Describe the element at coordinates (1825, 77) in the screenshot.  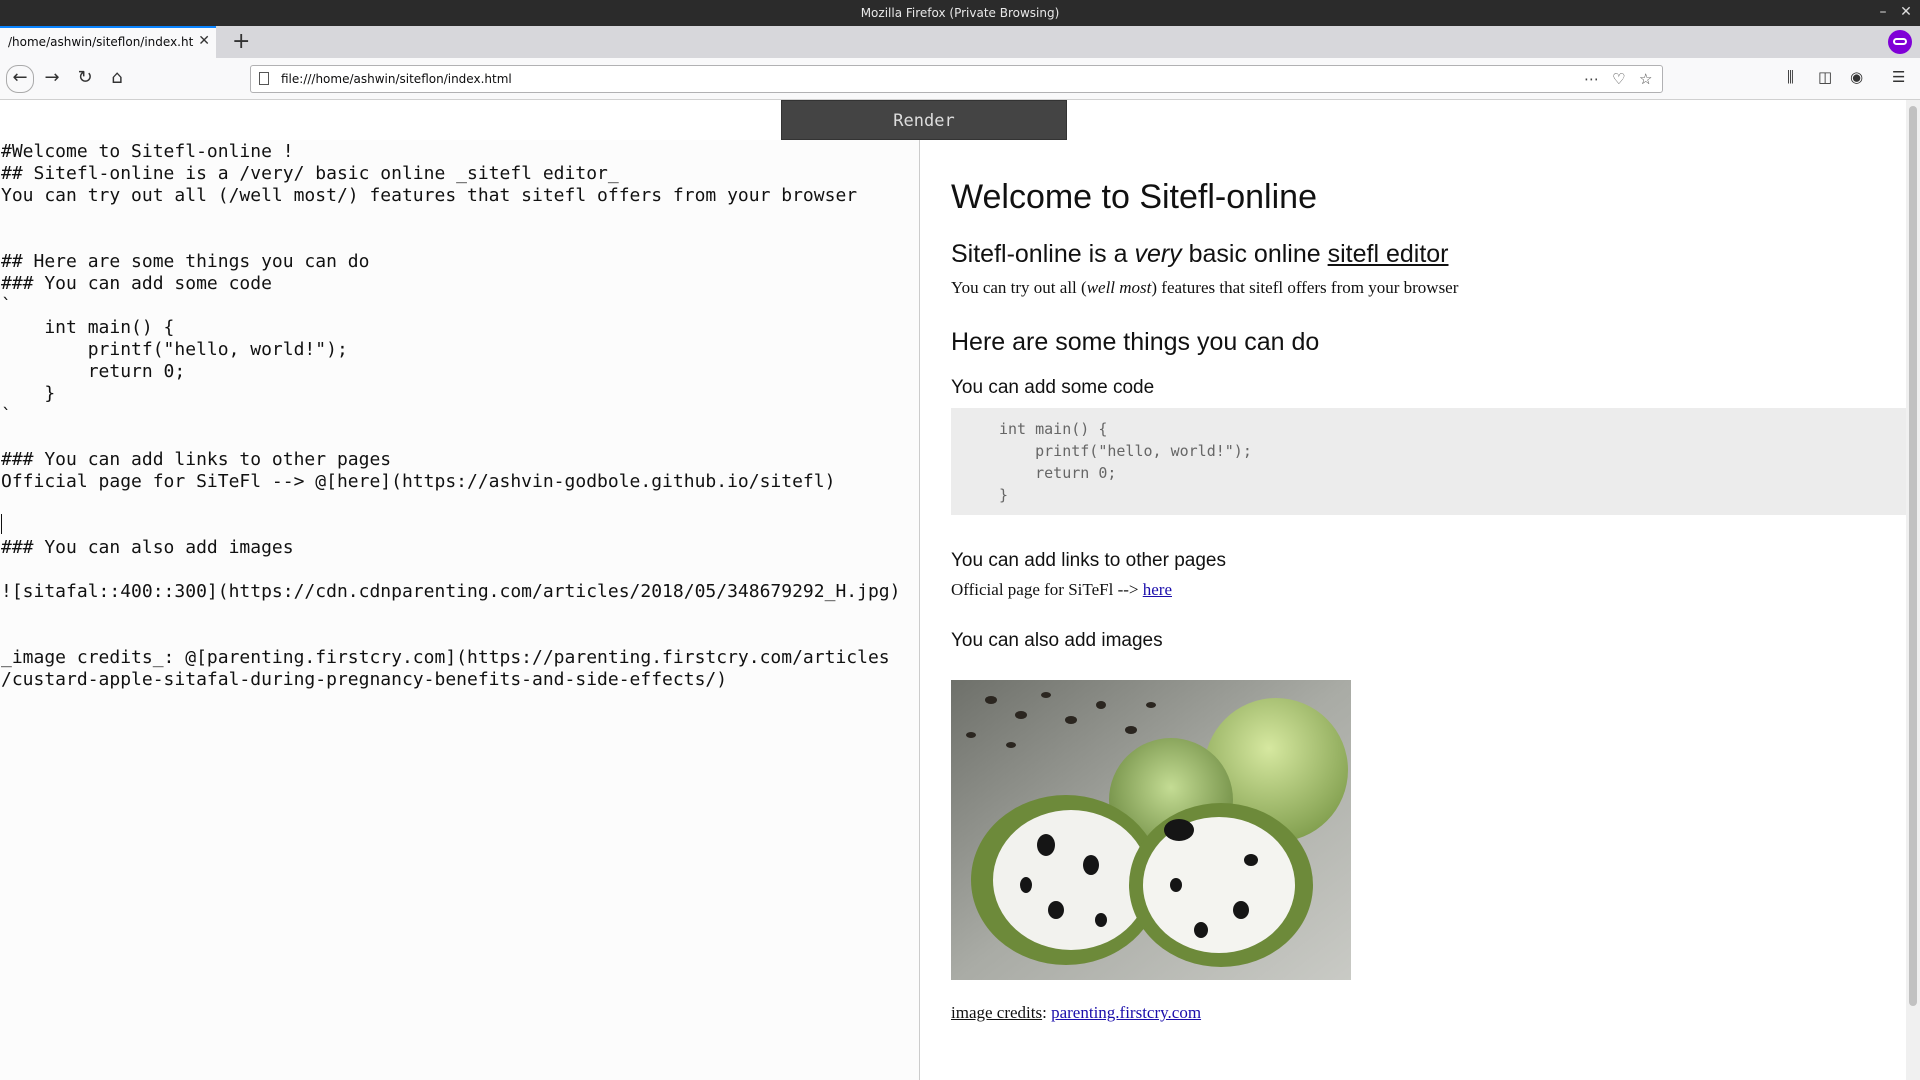
I see `sidebar-icon: ◫` at that location.